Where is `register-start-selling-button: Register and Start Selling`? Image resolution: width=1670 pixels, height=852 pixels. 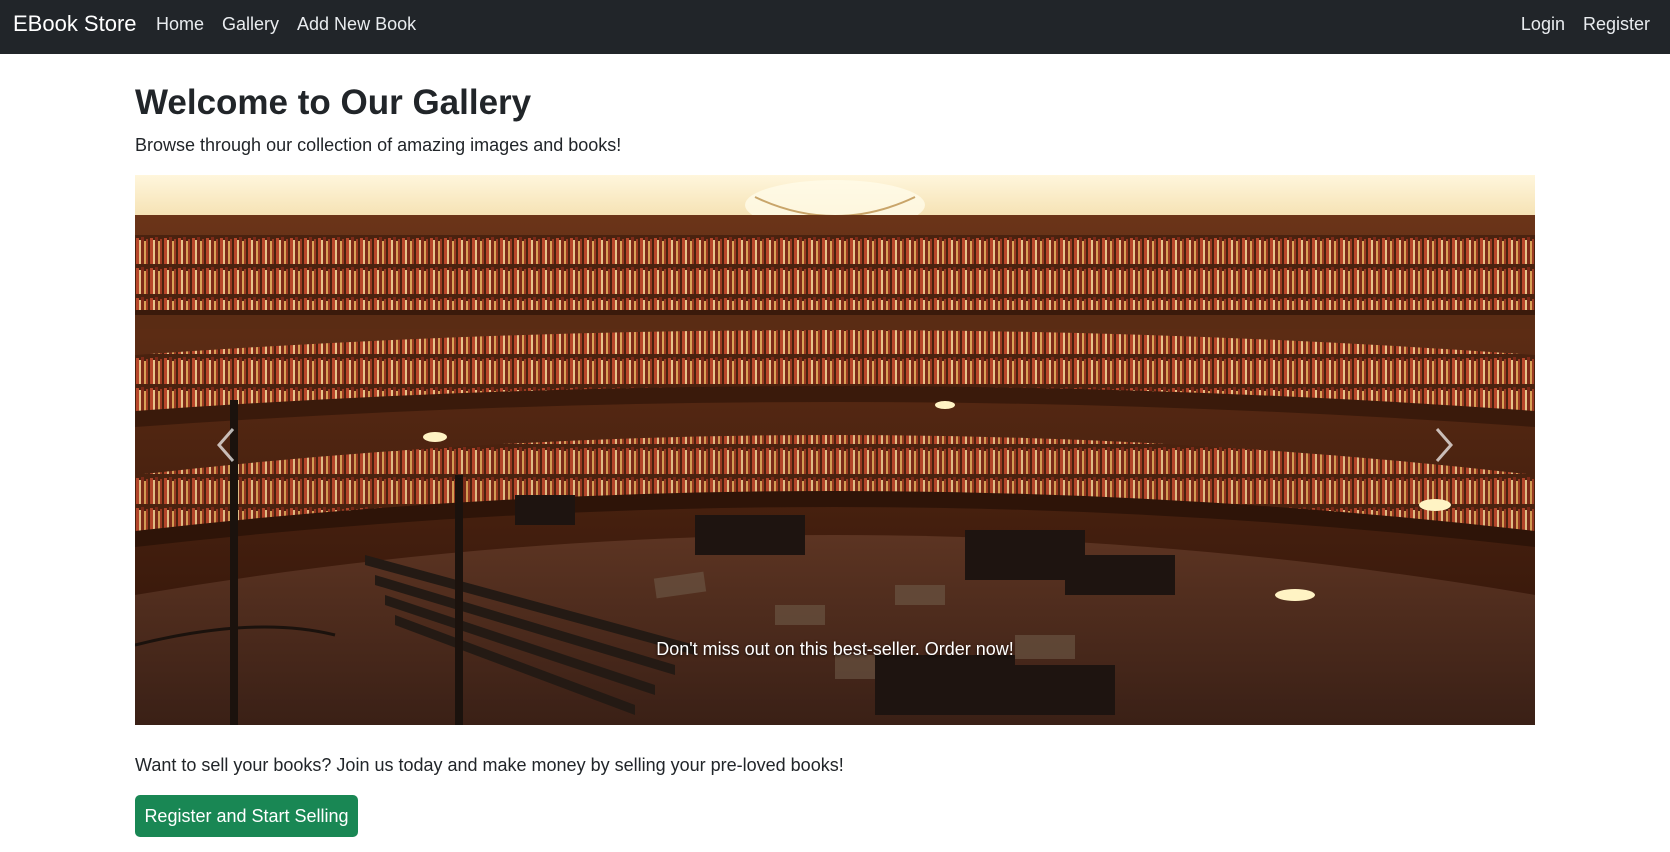
register-start-selling-button: Register and Start Selling is located at coordinates (246, 816).